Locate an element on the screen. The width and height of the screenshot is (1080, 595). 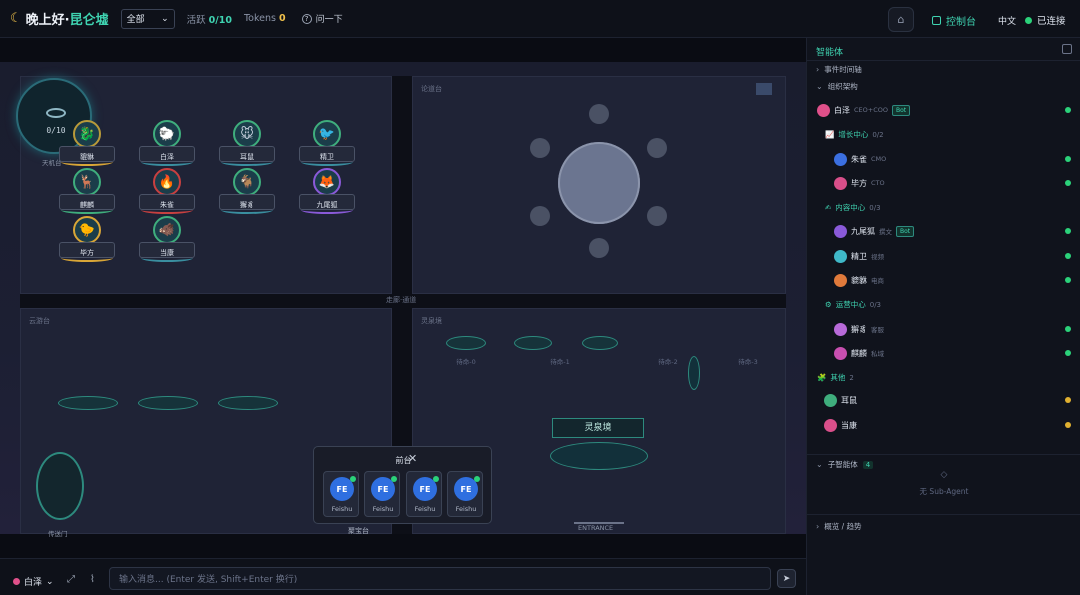
robot-button: ⌂ is located at coordinates (901, 19).